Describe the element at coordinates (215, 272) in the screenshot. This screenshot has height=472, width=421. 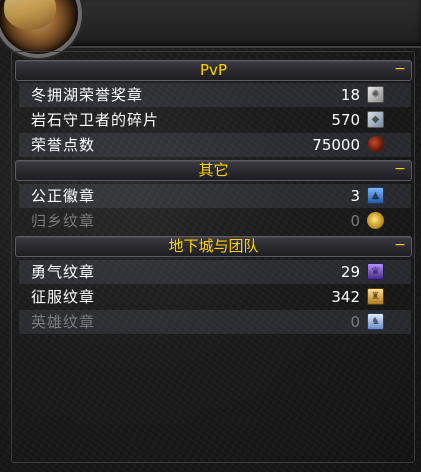
I see `currency-row: 勇气纹章 29 ♛` at that location.